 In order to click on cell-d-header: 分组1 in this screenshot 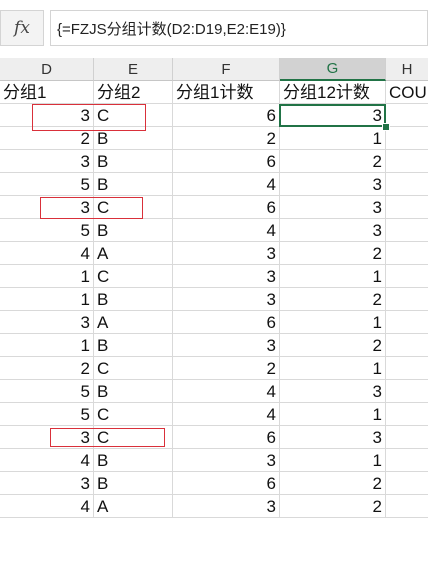, I will do `click(47, 92)`.